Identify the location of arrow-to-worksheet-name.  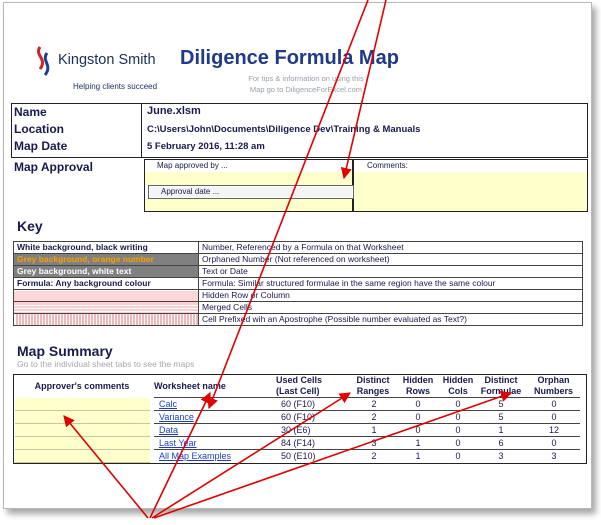
(180, 455).